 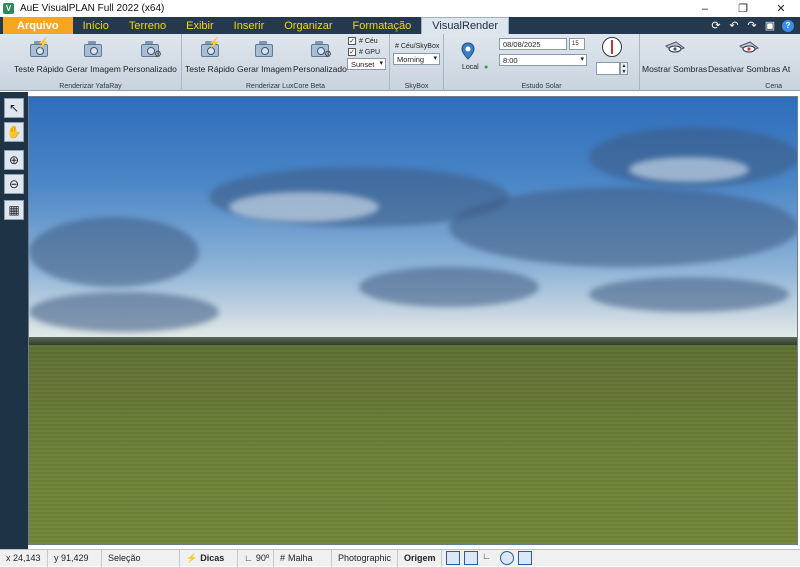 I want to click on snap-diagonal-icon, so click(x=471, y=558).